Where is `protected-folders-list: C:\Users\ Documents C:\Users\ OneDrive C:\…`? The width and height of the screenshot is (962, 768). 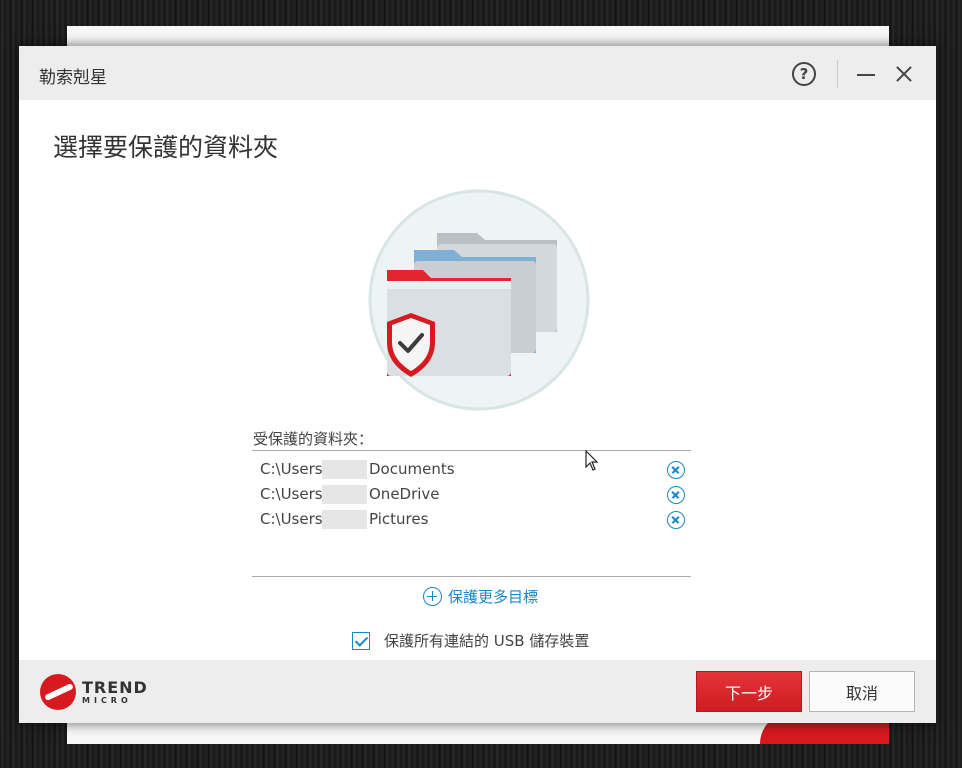
protected-folders-list: C:\Users\ Documents C:\Users\ OneDrive C:\… is located at coordinates (471, 513).